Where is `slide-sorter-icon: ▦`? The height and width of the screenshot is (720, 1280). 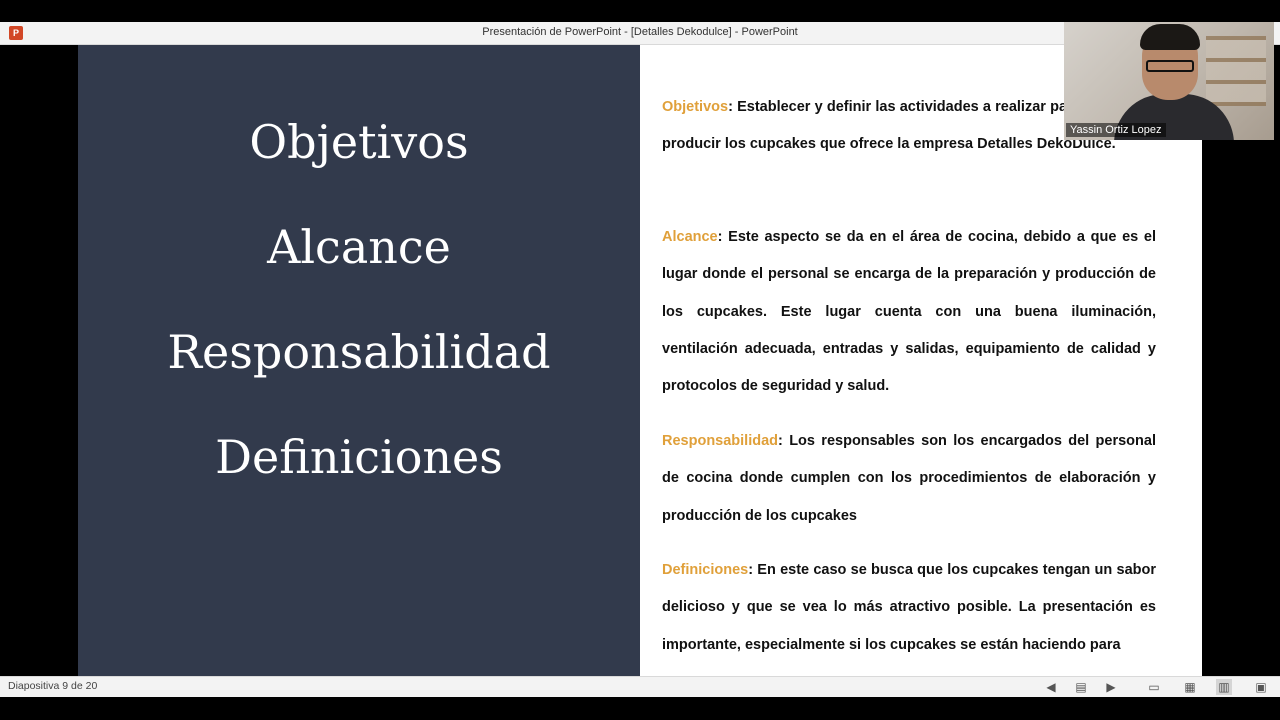 slide-sorter-icon: ▦ is located at coordinates (1190, 687).